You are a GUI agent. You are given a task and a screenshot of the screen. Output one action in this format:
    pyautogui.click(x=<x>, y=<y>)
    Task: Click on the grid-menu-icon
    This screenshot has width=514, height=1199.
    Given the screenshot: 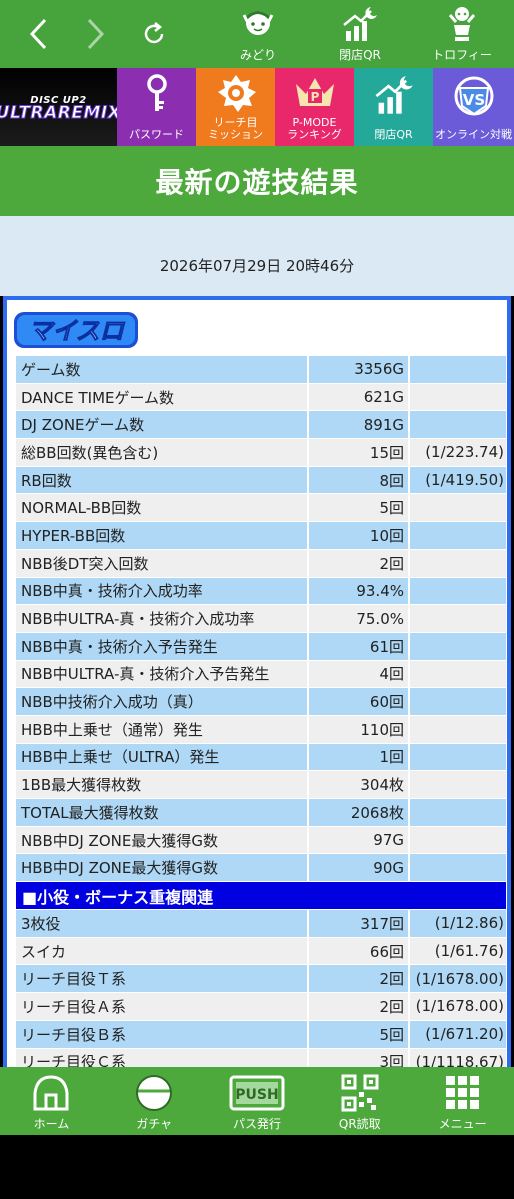 What is the action you would take?
    pyautogui.click(x=463, y=1093)
    